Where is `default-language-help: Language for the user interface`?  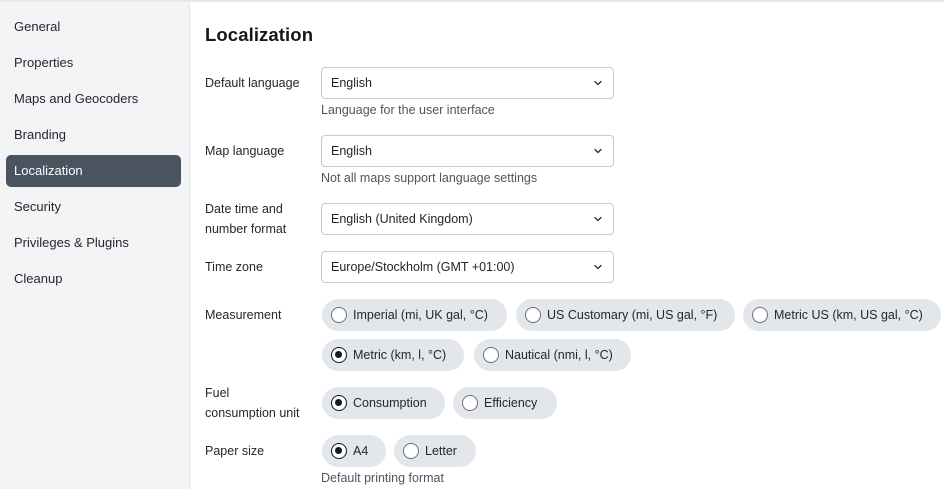
default-language-help: Language for the user interface is located at coordinates (408, 110).